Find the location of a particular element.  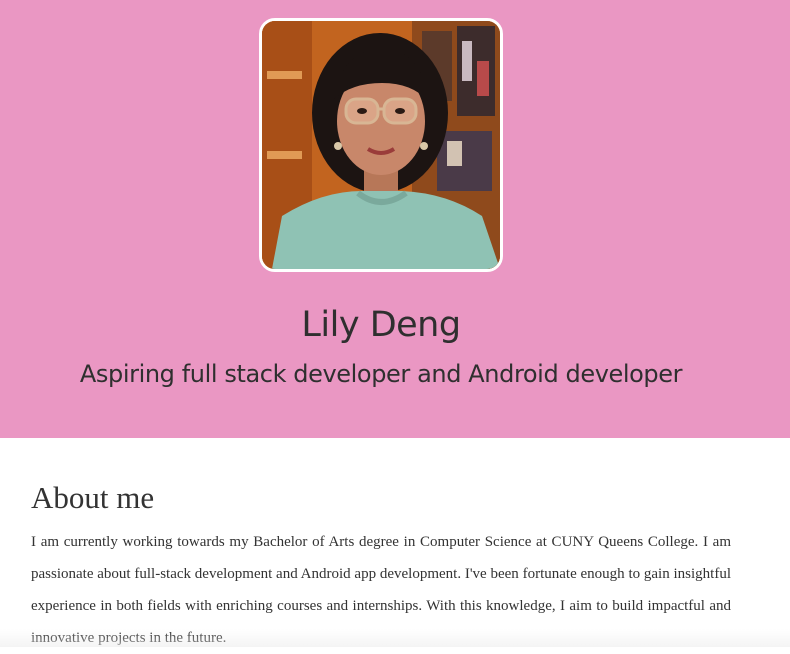

about-heading: About me is located at coordinates (381, 498).